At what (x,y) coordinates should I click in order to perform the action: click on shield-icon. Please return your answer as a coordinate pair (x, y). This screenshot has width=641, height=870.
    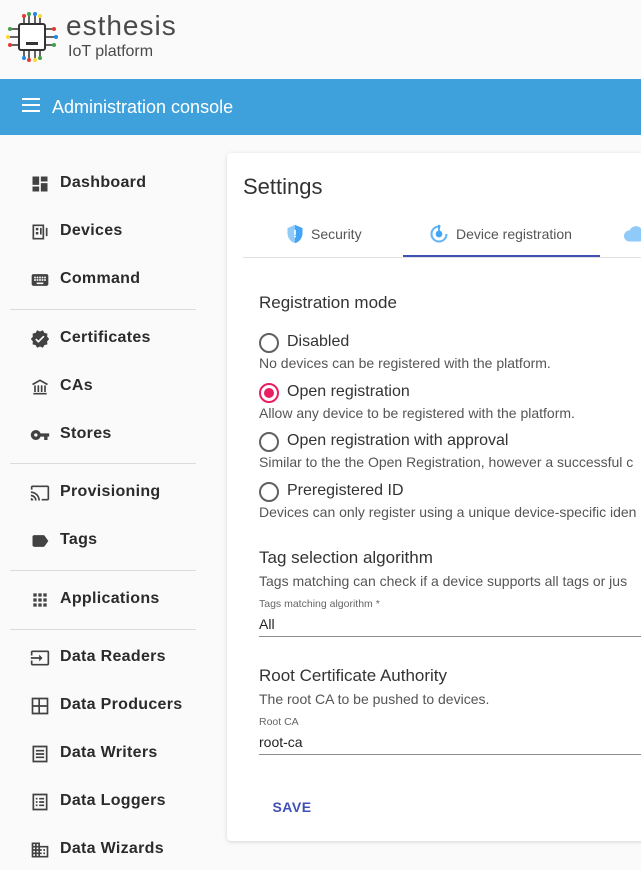
    Looking at the image, I should click on (295, 234).